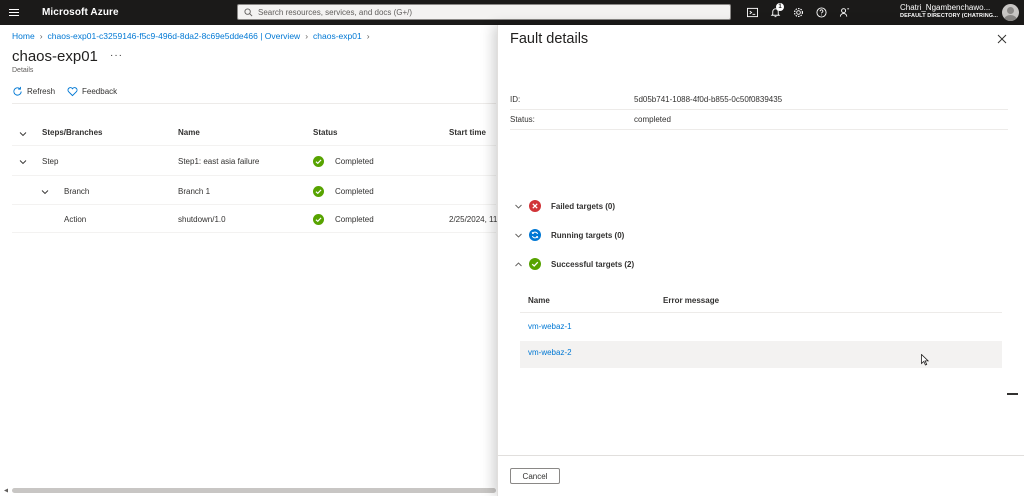 This screenshot has width=1024, height=496. I want to click on settings-button, so click(798, 12).